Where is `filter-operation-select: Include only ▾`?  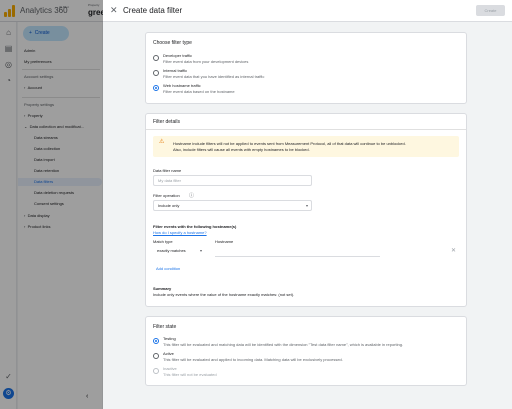 filter-operation-select: Include only ▾ is located at coordinates (232, 205).